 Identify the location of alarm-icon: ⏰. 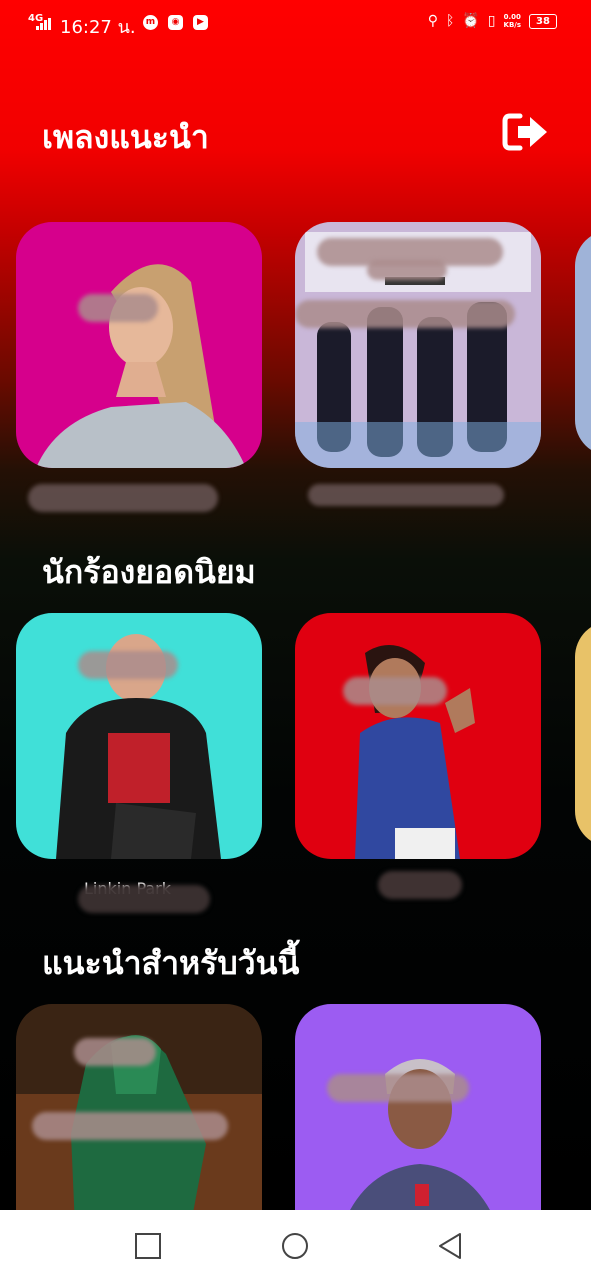
(471, 21).